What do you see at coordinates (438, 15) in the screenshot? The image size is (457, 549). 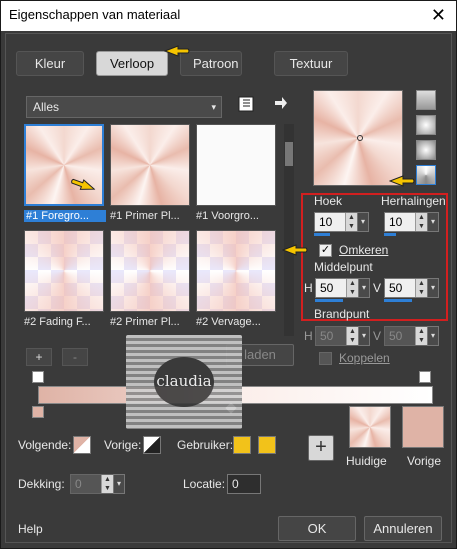 I see `close-icon: ✕` at bounding box center [438, 15].